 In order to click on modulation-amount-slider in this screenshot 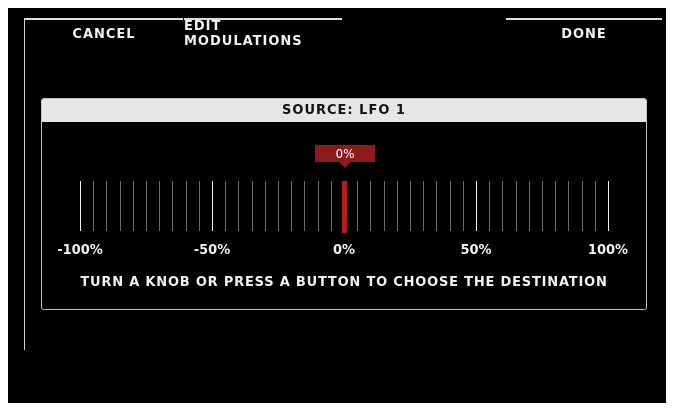, I will do `click(344, 207)`.